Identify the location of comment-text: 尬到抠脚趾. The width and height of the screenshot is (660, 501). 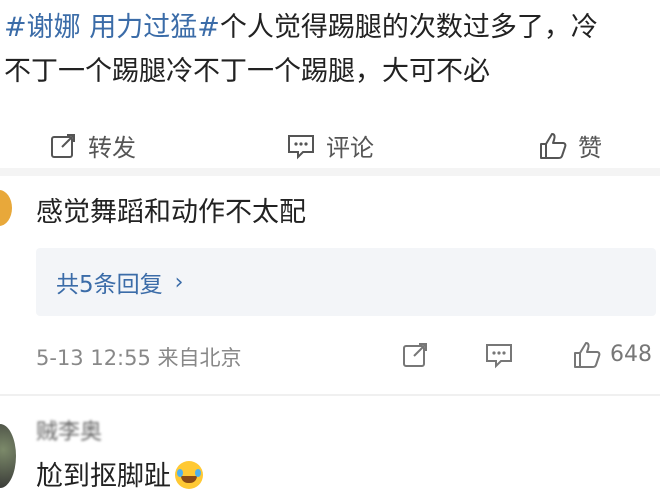
(119, 473).